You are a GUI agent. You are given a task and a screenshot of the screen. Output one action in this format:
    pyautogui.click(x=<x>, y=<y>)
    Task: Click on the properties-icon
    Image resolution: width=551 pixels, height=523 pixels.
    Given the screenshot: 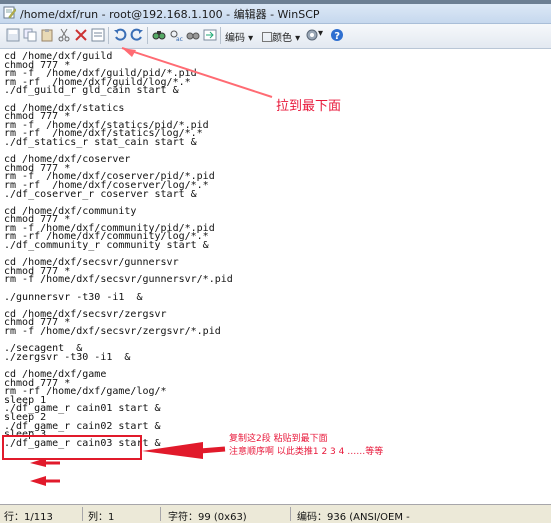 What is the action you would take?
    pyautogui.click(x=98, y=35)
    